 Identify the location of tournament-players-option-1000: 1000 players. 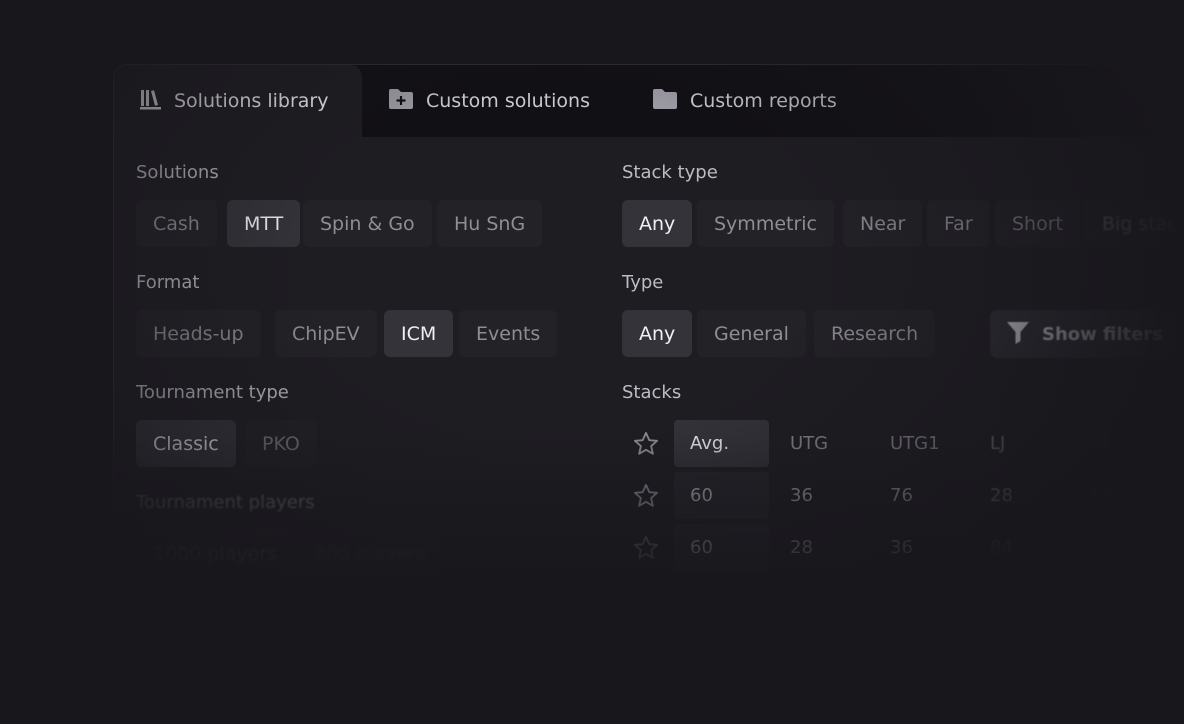
(215, 553).